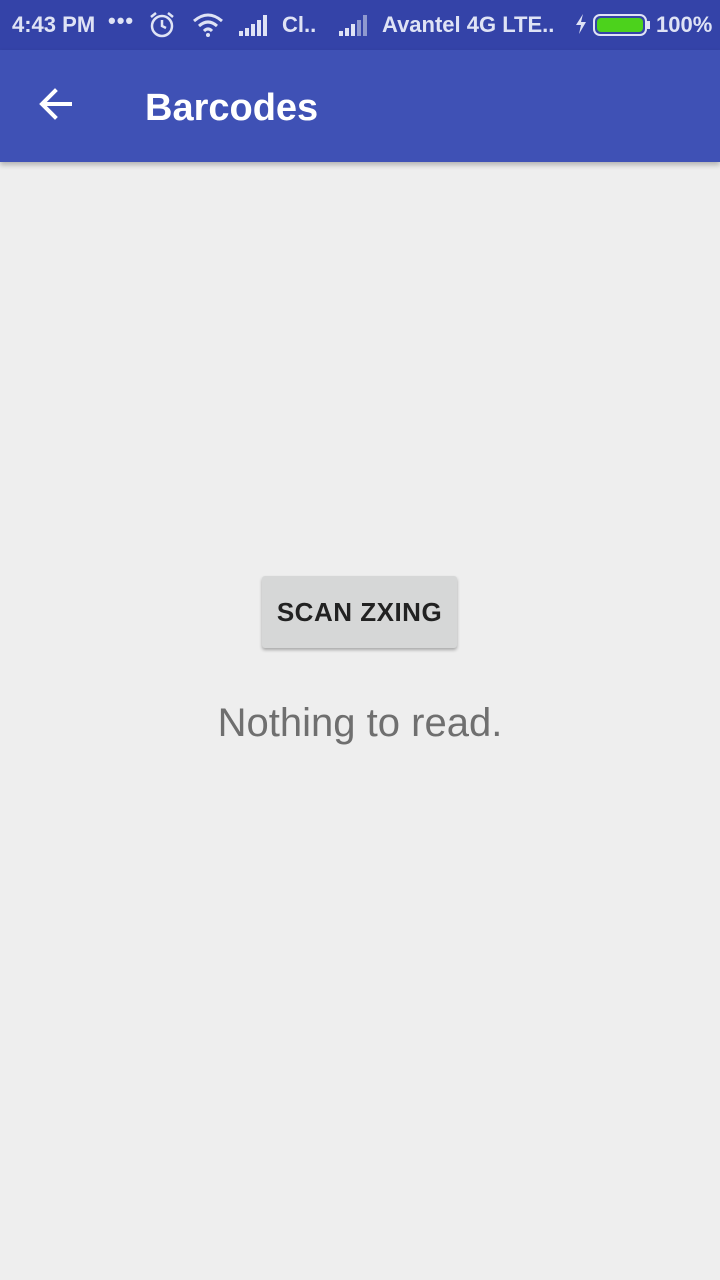 The height and width of the screenshot is (1280, 720). I want to click on alarm-clock-icon, so click(162, 25).